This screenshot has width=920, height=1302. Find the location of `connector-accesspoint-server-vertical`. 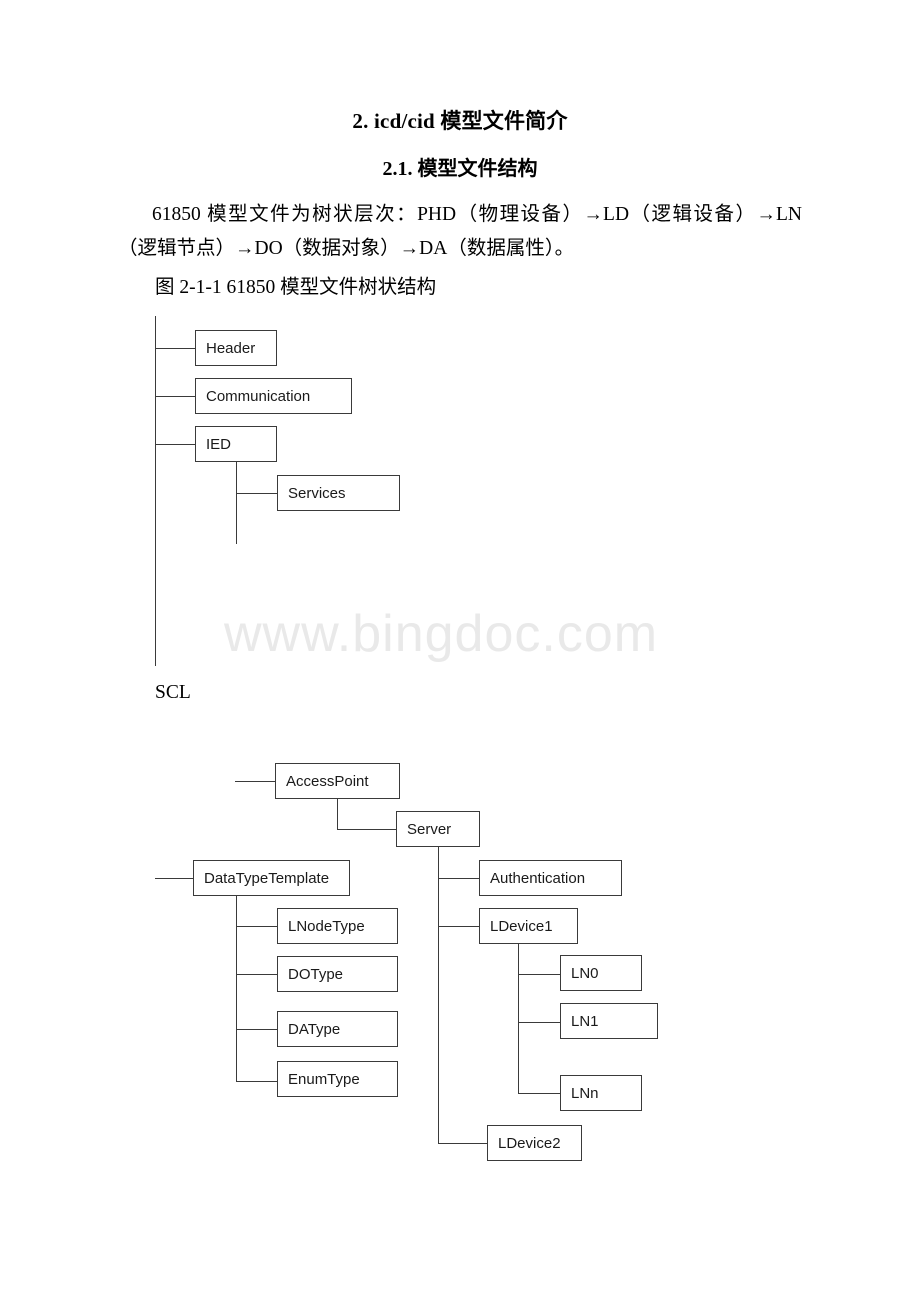

connector-accesspoint-server-vertical is located at coordinates (337, 814).